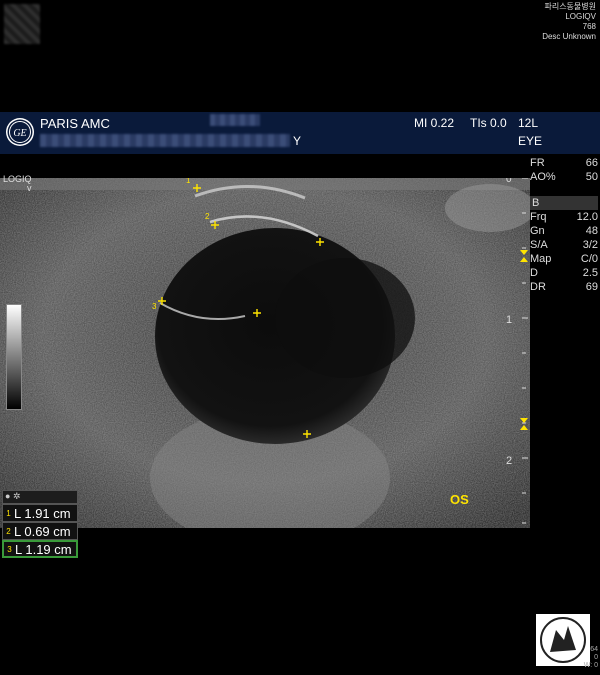  I want to click on param-value: 48, so click(591, 231).